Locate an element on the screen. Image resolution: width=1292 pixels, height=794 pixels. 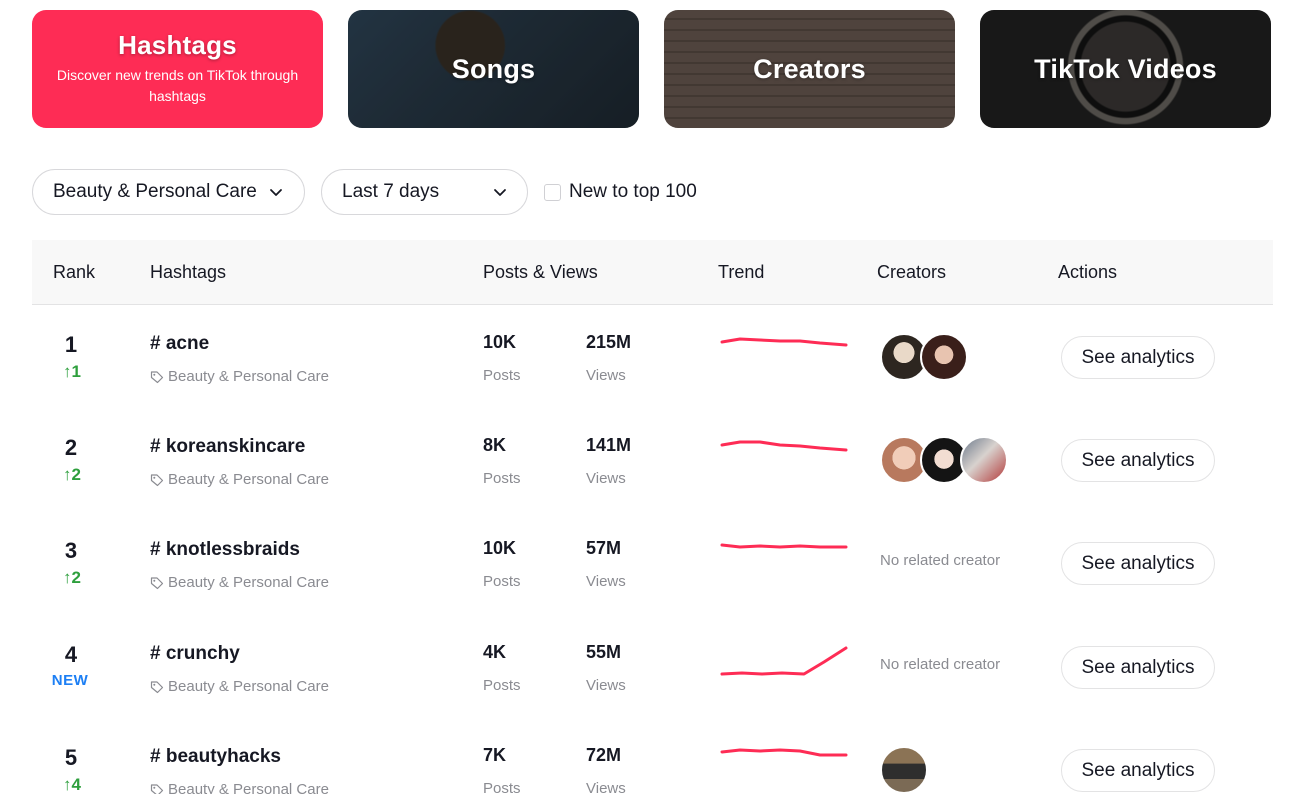
rank-change: ↑1 is located at coordinates (72, 371).